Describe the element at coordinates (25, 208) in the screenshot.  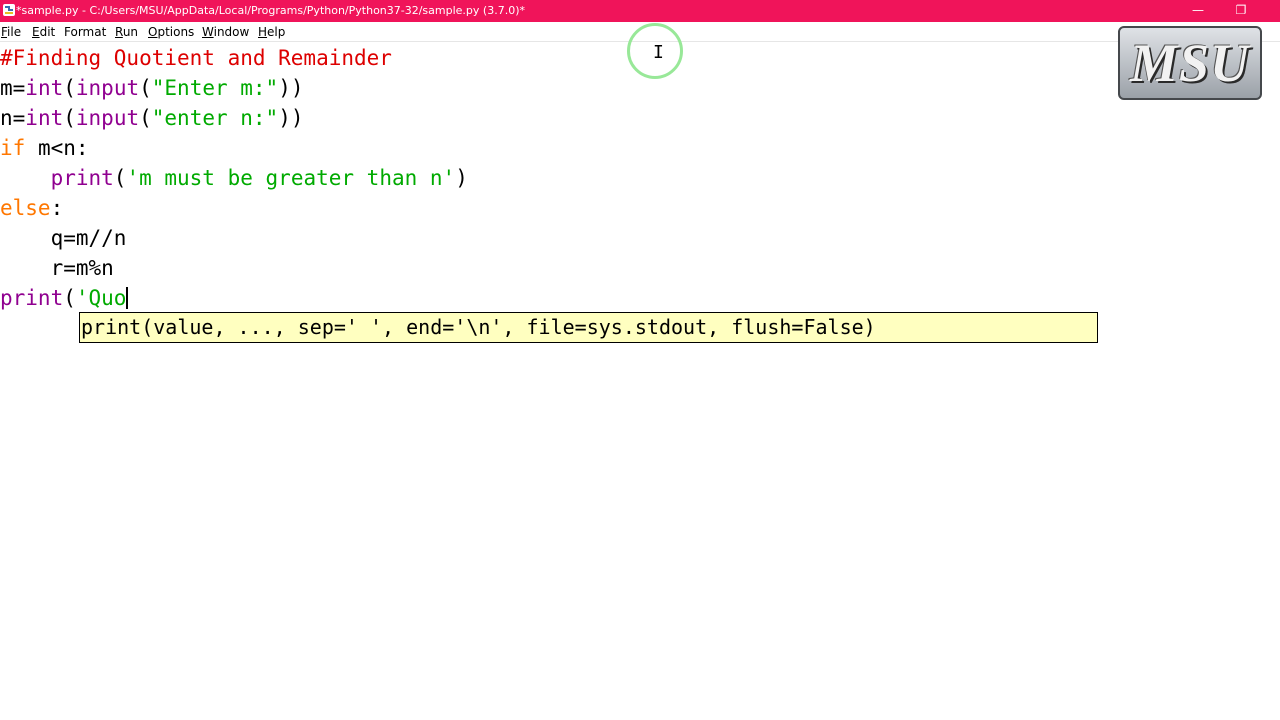
I see `keyword-token: else` at that location.